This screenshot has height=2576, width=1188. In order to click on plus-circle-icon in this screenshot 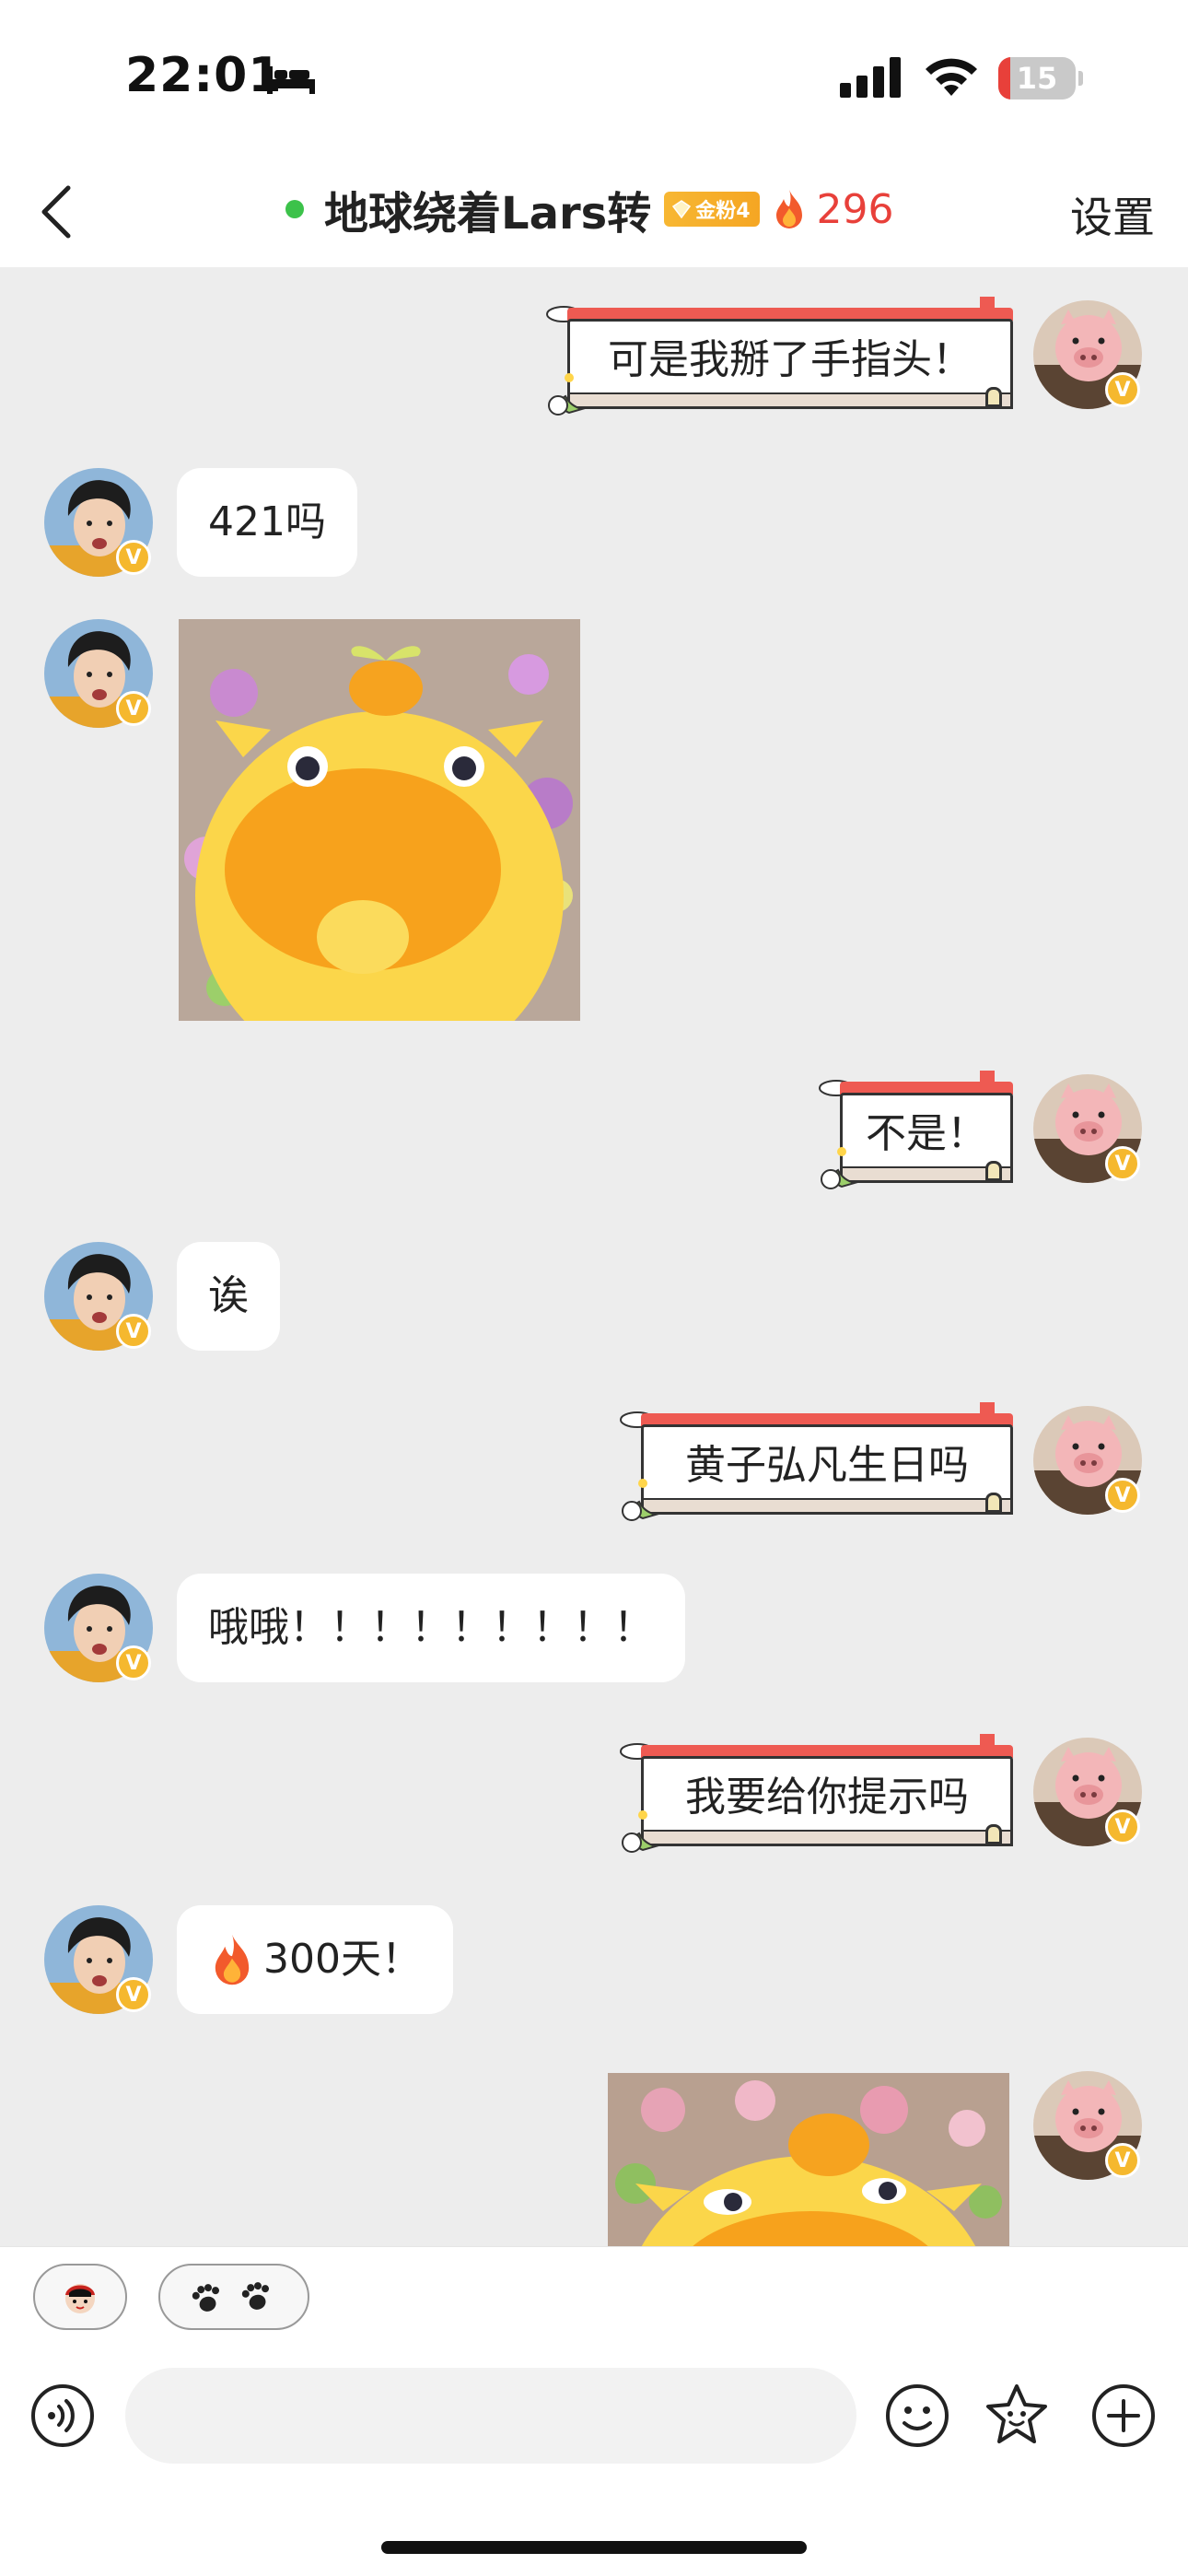, I will do `click(1123, 2415)`.